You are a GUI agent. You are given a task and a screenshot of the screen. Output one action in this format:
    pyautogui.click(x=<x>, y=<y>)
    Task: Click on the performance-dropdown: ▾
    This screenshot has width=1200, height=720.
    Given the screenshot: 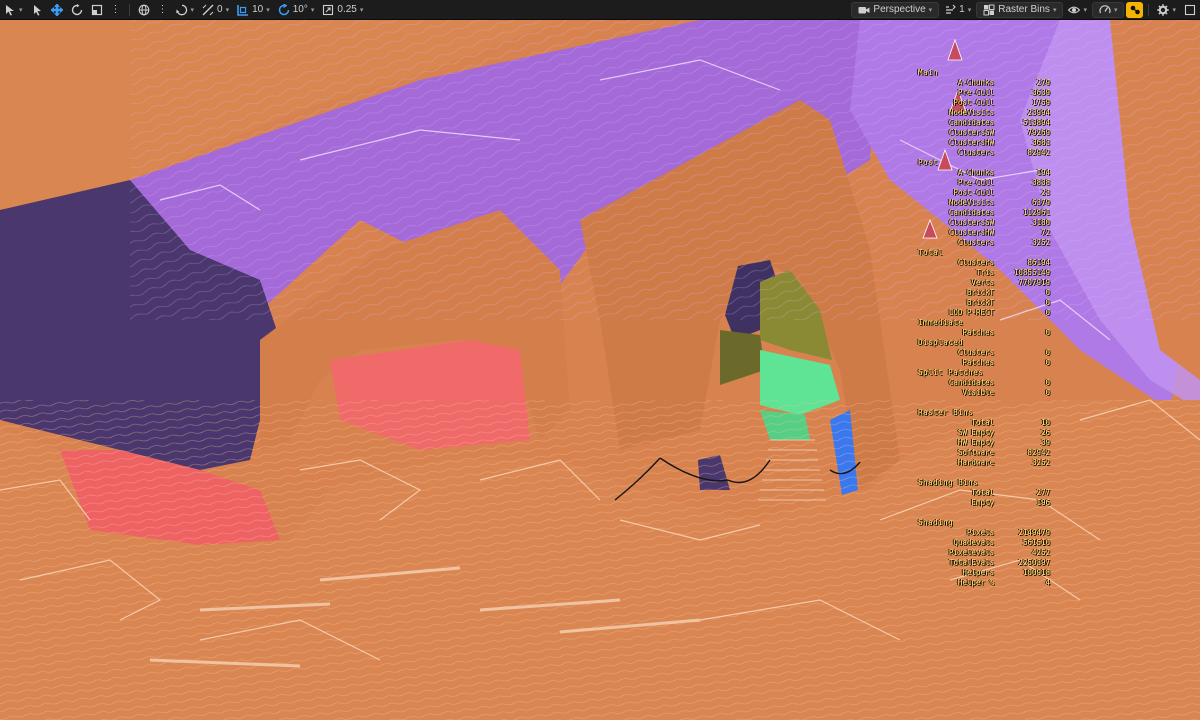 What is the action you would take?
    pyautogui.click(x=1108, y=9)
    